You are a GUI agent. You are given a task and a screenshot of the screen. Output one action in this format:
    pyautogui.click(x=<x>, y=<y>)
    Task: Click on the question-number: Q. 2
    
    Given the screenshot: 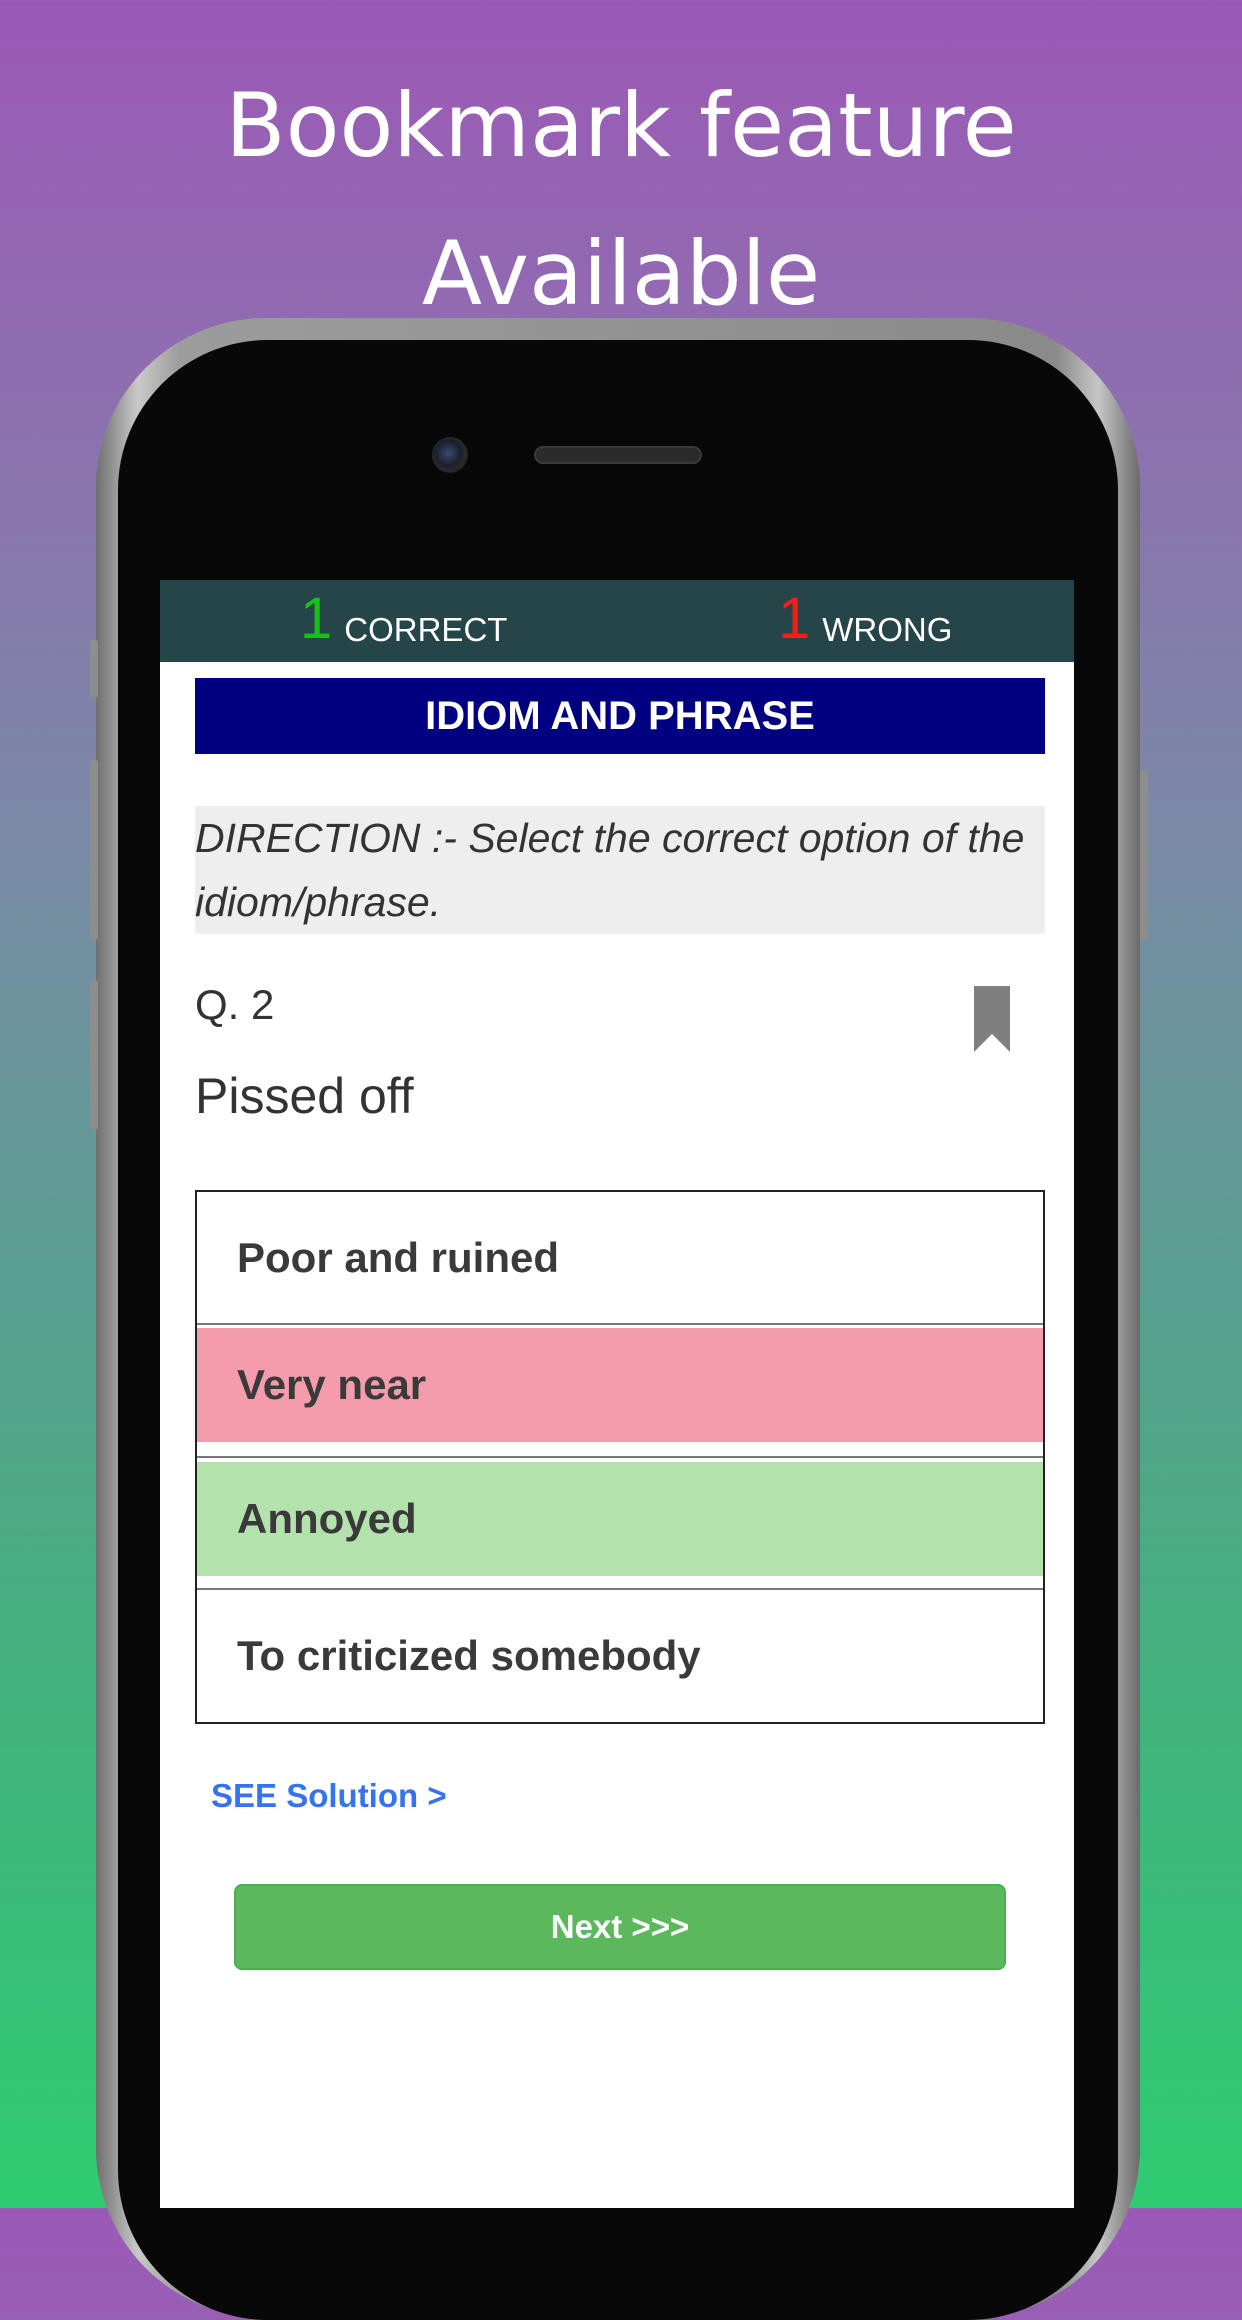 What is the action you would take?
    pyautogui.click(x=235, y=1004)
    